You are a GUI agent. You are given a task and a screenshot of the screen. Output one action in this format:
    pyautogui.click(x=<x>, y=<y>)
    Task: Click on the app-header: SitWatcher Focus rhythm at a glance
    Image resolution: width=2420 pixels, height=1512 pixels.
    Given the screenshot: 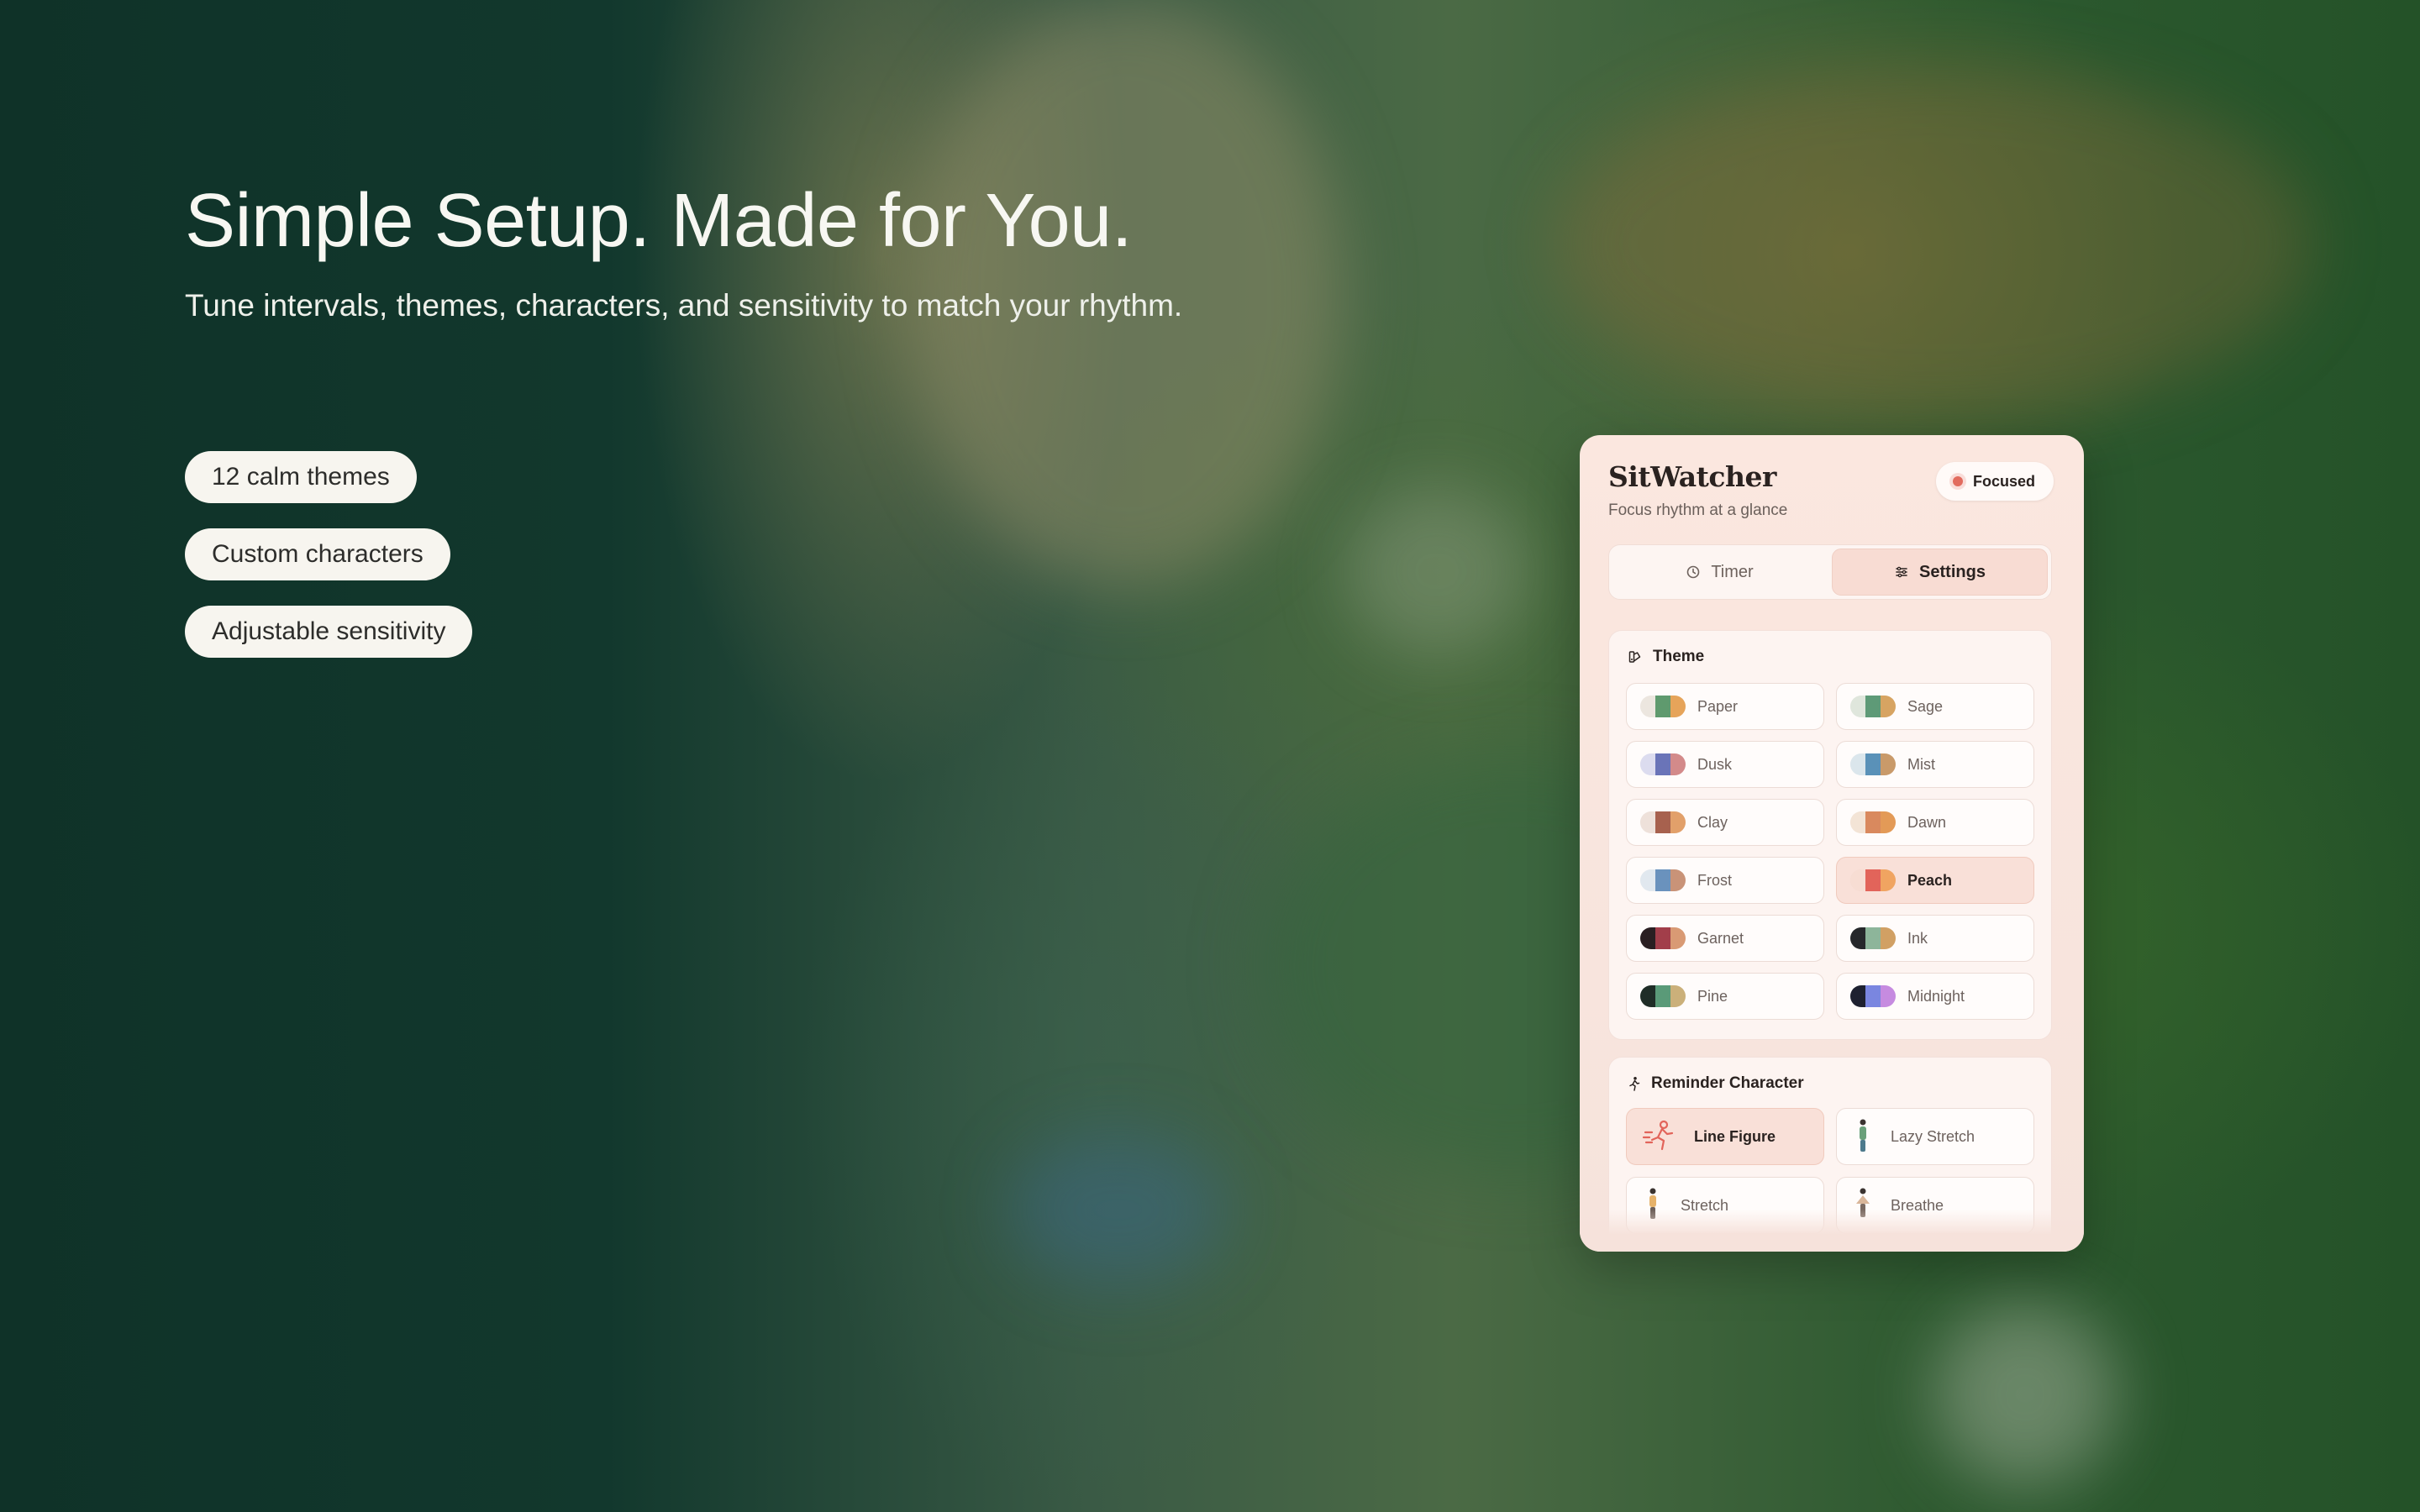 What is the action you would take?
    pyautogui.click(x=1697, y=490)
    